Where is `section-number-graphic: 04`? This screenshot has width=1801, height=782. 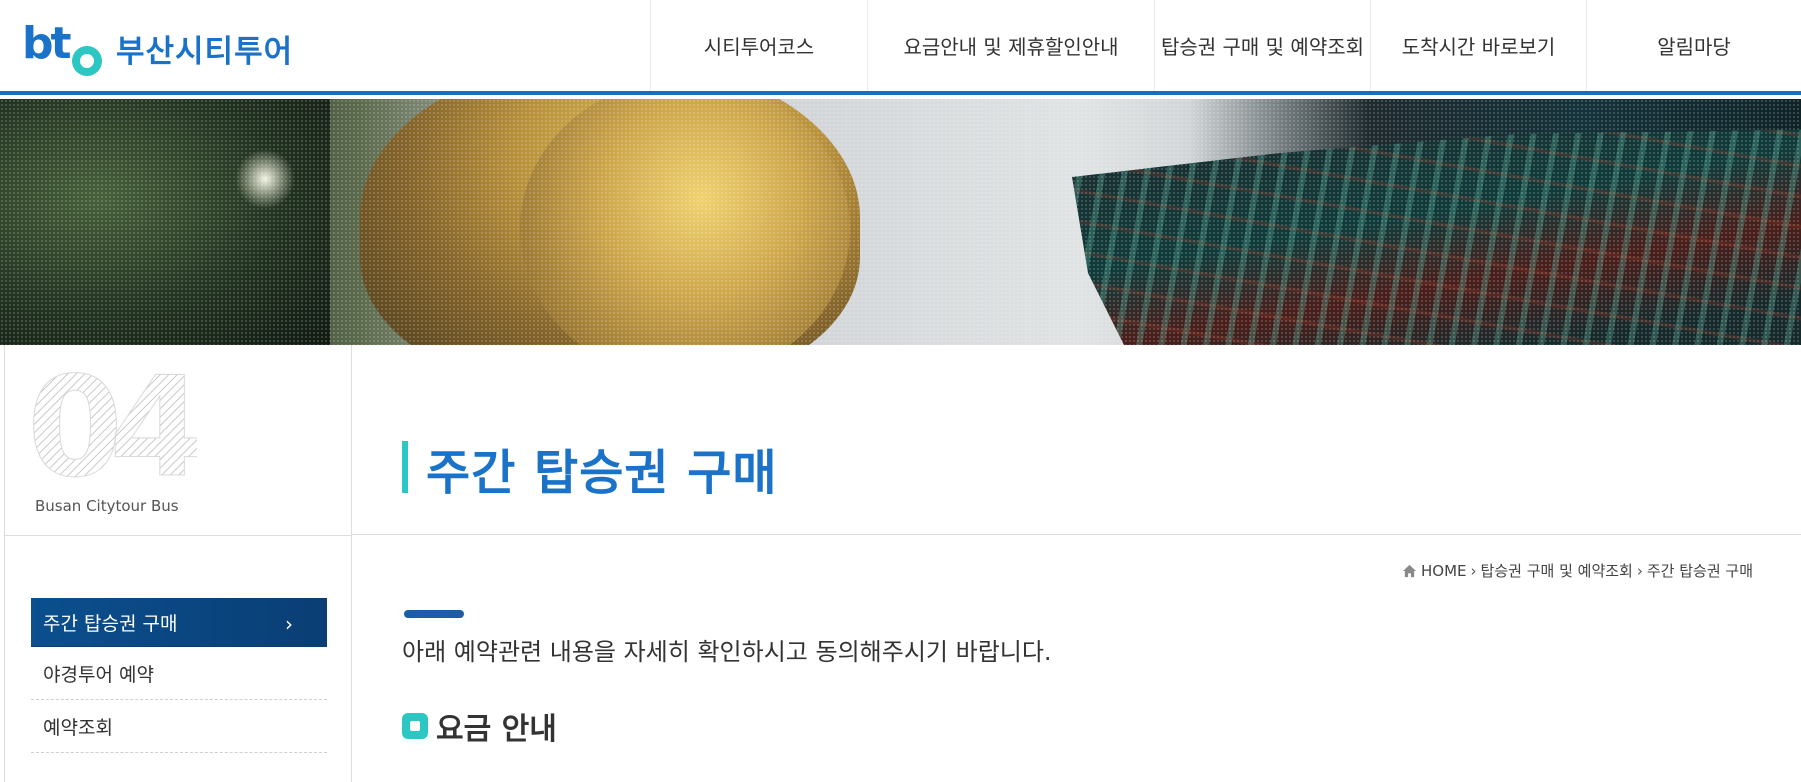
section-number-graphic: 04 is located at coordinates (112, 423).